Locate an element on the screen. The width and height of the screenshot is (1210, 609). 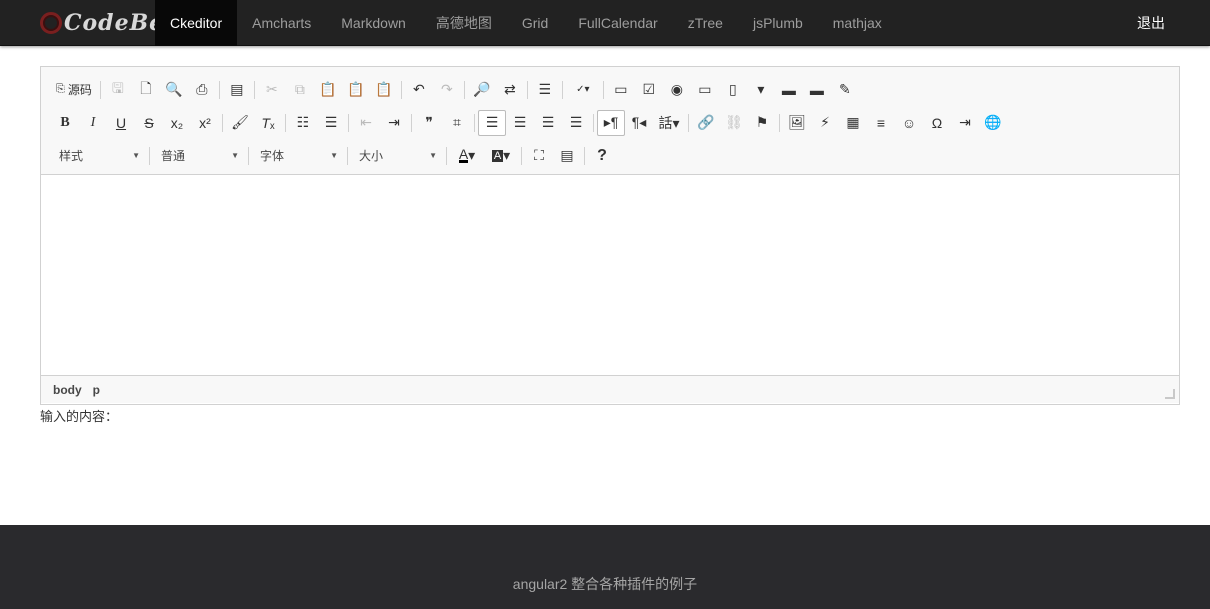
print-icon: ⎙ is located at coordinates (202, 90).